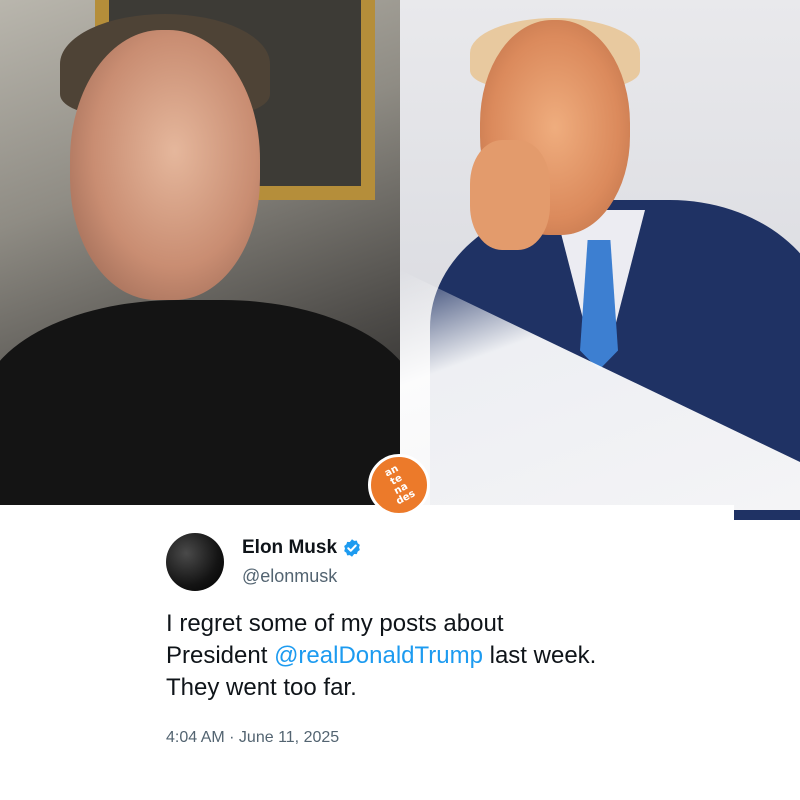  Describe the element at coordinates (378, 655) in the screenshot. I see `mention-link: @realDonaldTrump` at that location.